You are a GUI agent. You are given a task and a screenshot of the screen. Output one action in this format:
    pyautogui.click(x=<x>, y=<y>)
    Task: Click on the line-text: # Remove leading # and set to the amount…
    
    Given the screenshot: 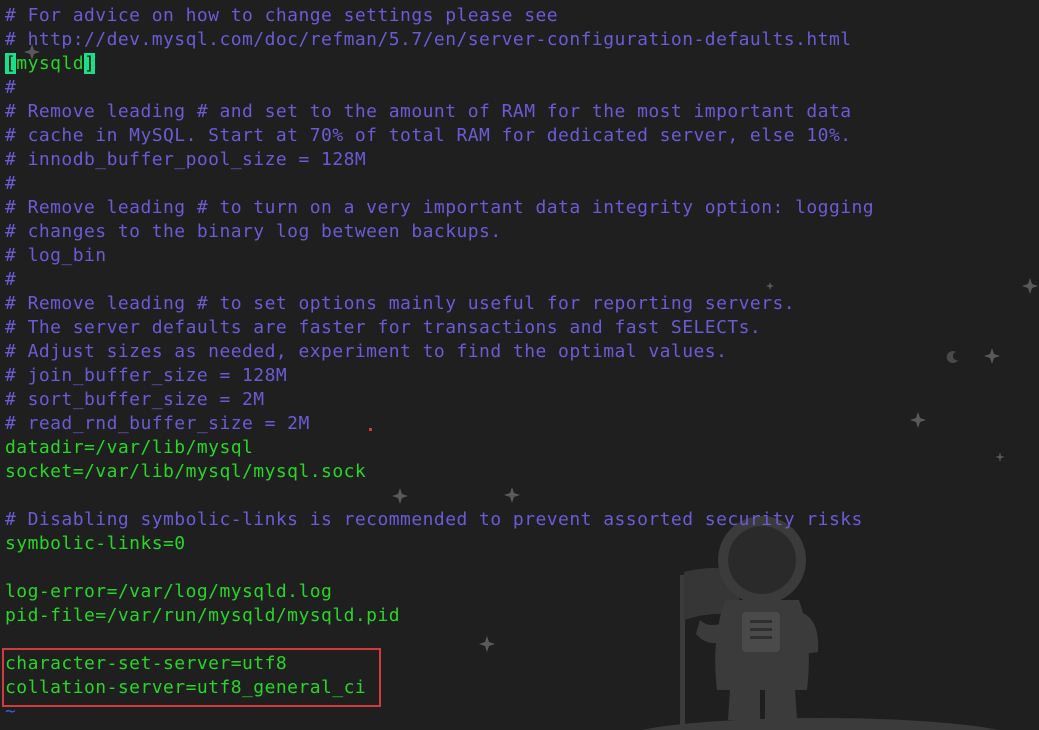 What is the action you would take?
    pyautogui.click(x=428, y=111)
    